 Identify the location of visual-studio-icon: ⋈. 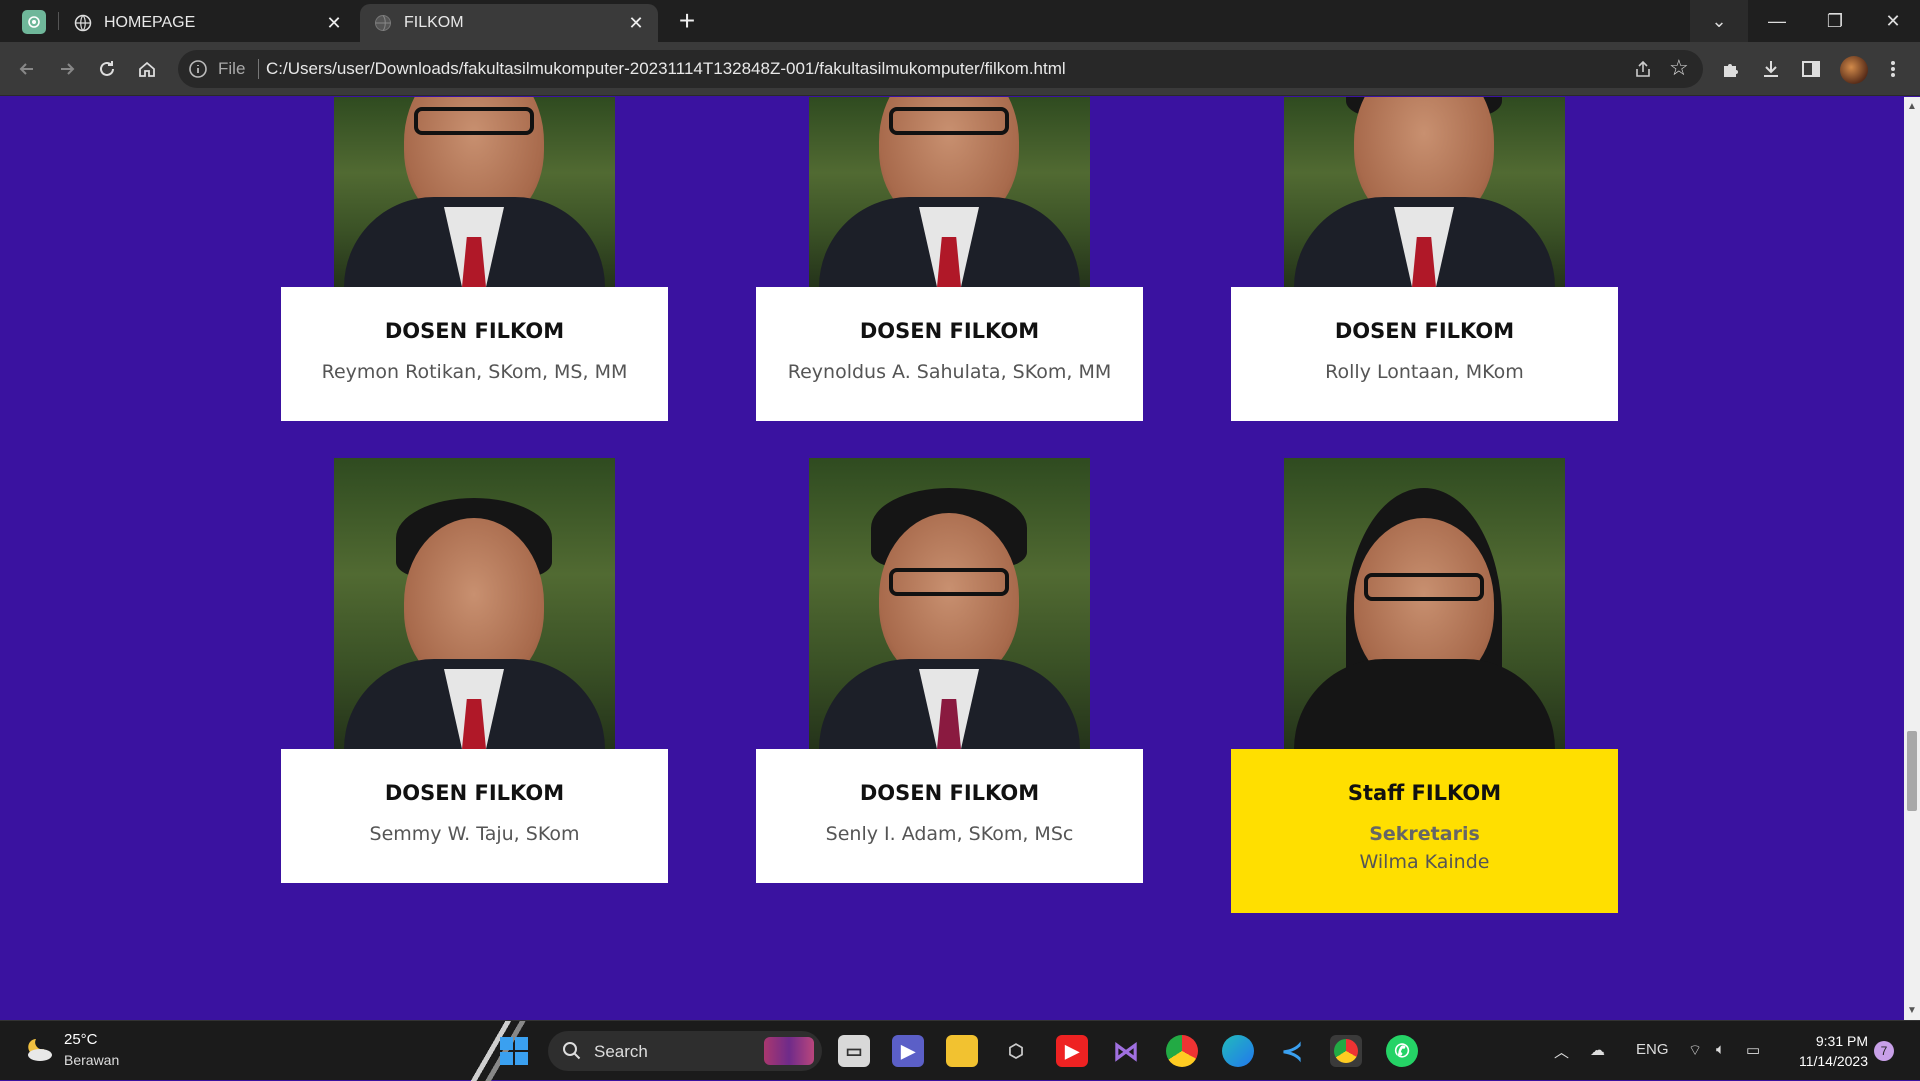
(1126, 1051).